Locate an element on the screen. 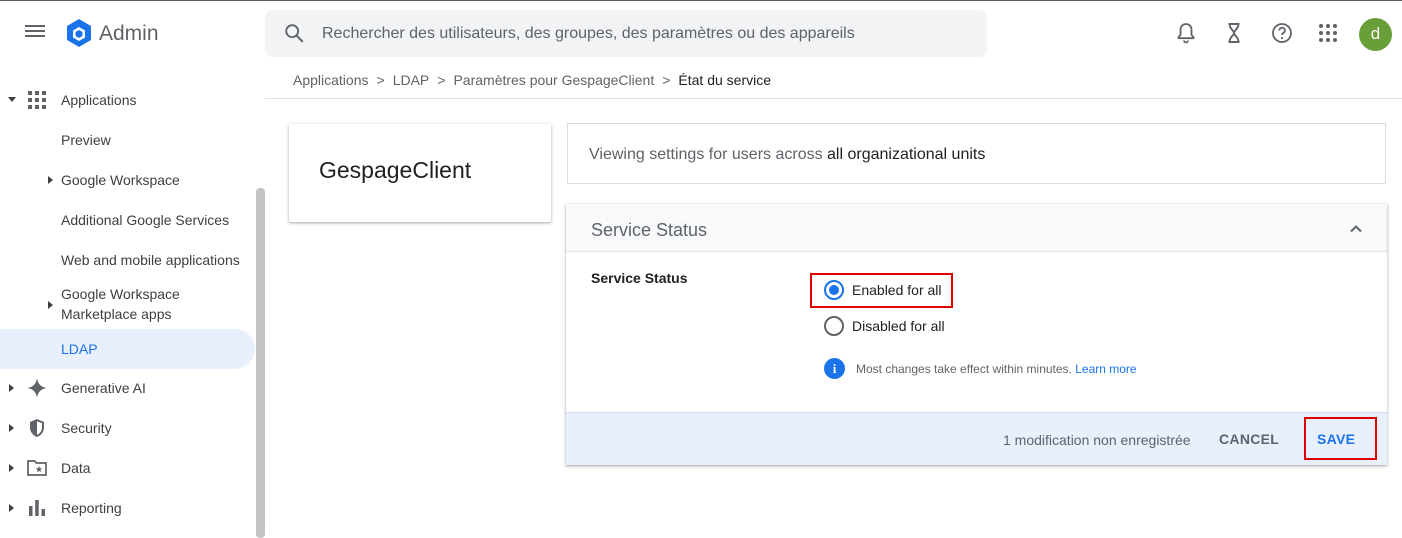 The width and height of the screenshot is (1402, 538). scope-prefix: Viewing settings for users across is located at coordinates (708, 154).